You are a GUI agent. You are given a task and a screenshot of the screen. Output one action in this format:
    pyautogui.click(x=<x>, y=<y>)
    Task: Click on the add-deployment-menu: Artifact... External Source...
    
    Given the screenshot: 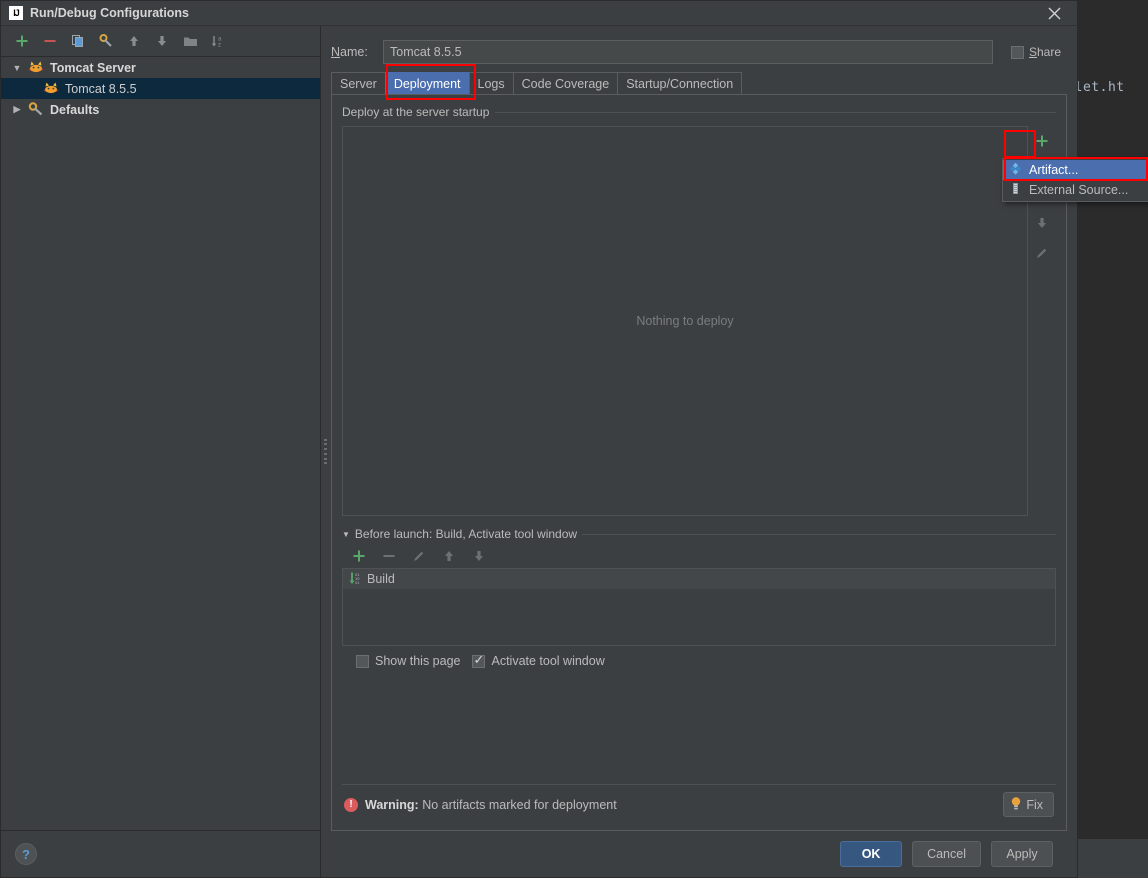 What is the action you would take?
    pyautogui.click(x=1075, y=180)
    